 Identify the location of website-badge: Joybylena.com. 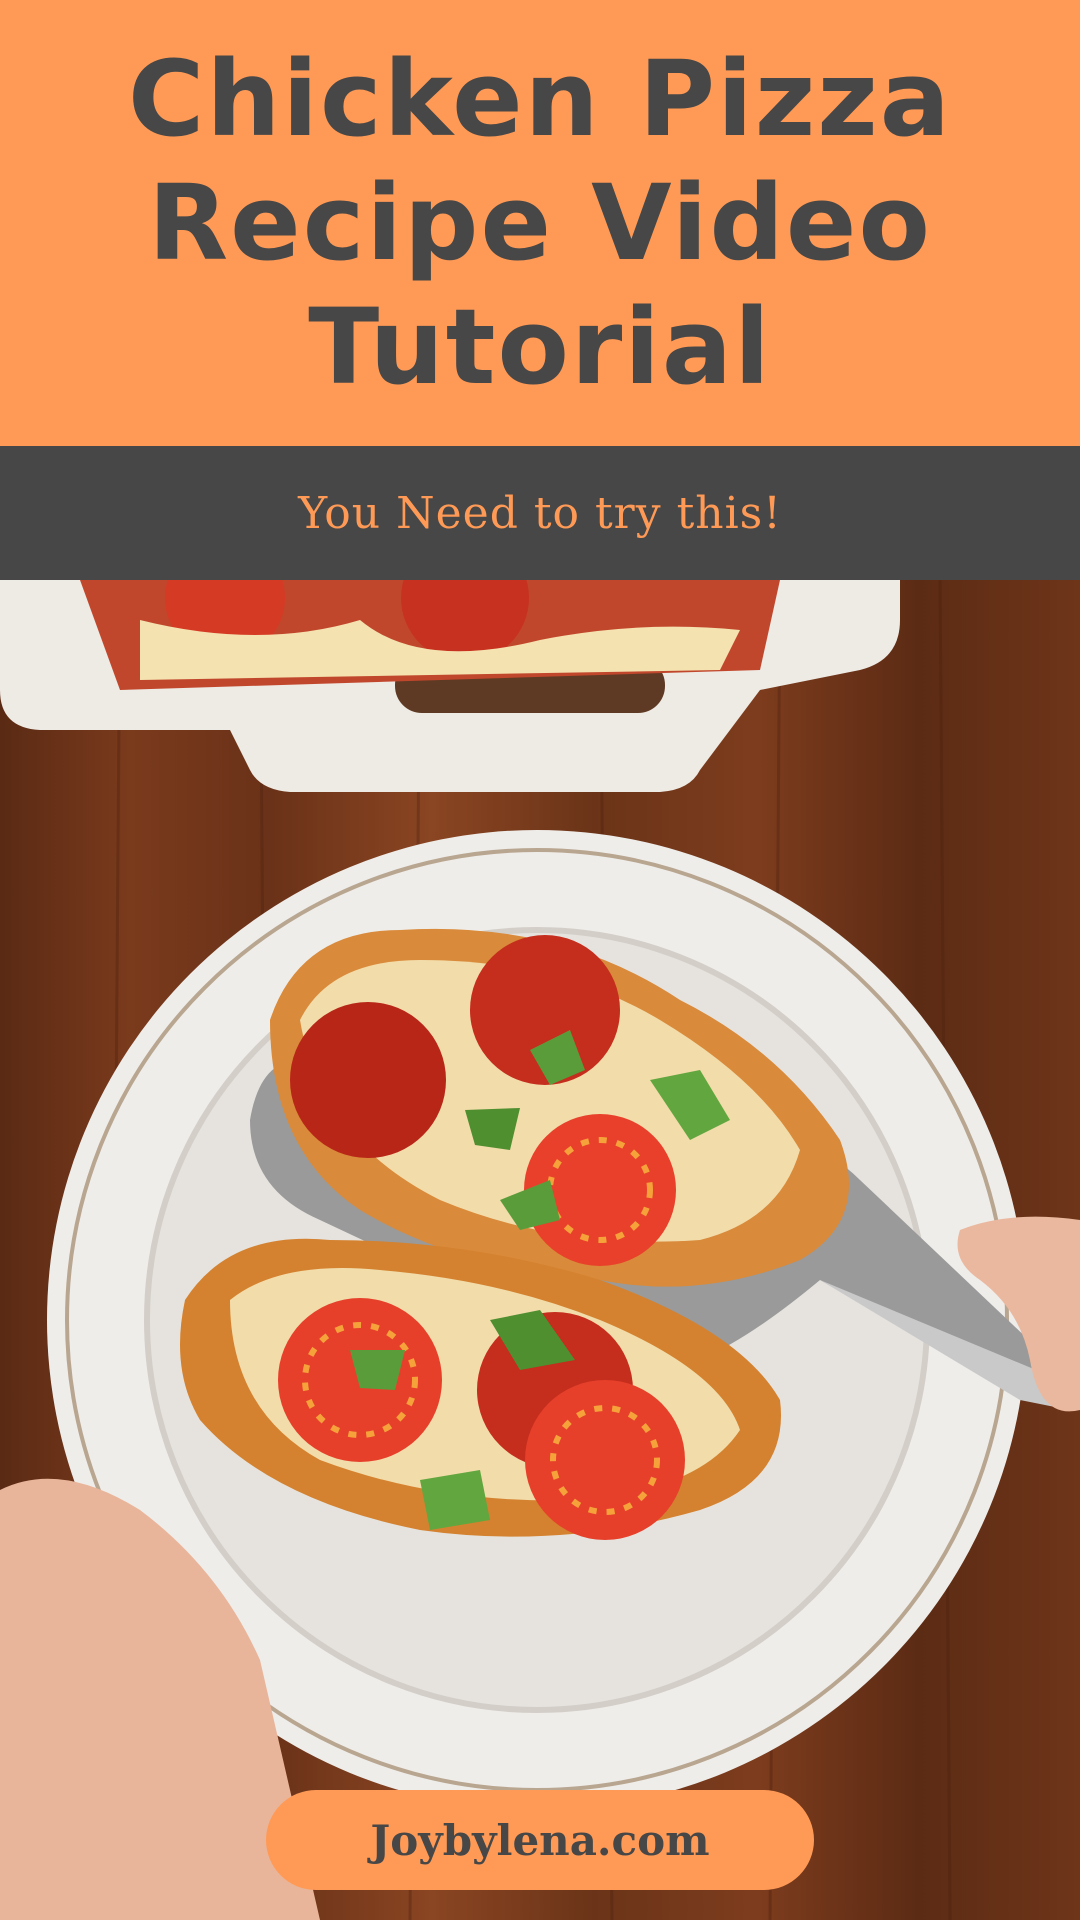
(540, 1840).